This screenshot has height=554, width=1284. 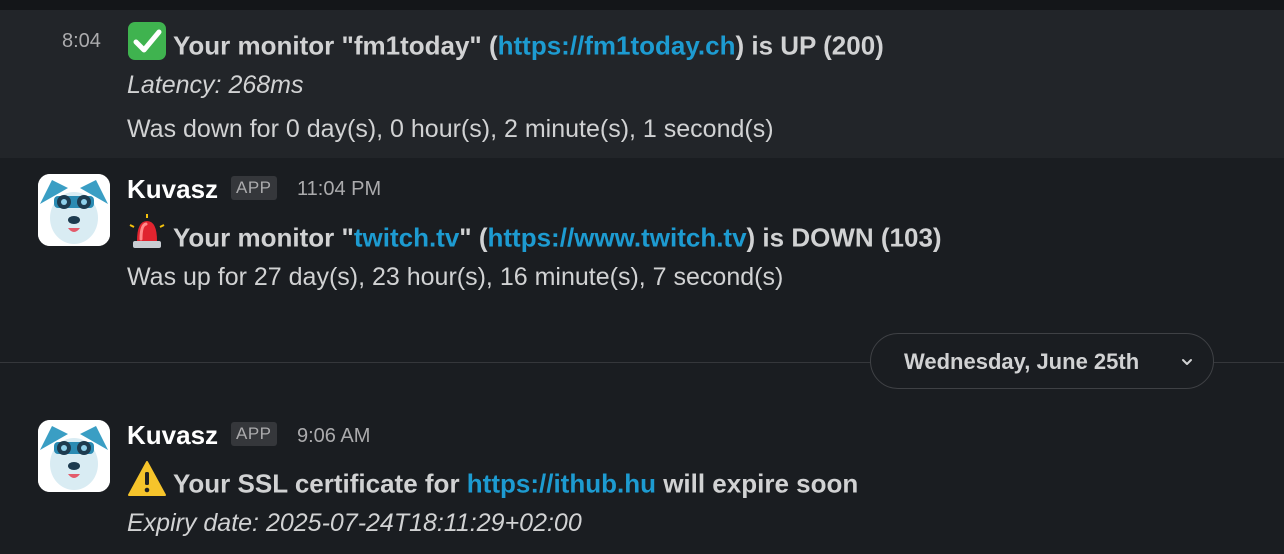 What do you see at coordinates (809, 45) in the screenshot?
I see `message-1-title-suffix: ) is UP (200)` at bounding box center [809, 45].